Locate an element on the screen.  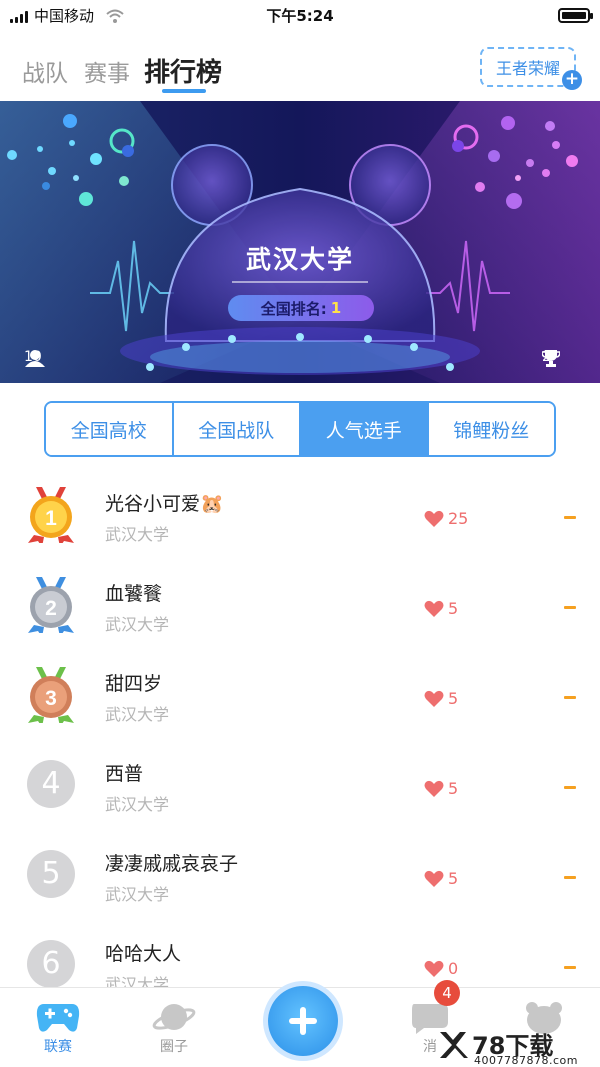
add-game-icon: + is located at coordinates (572, 80).